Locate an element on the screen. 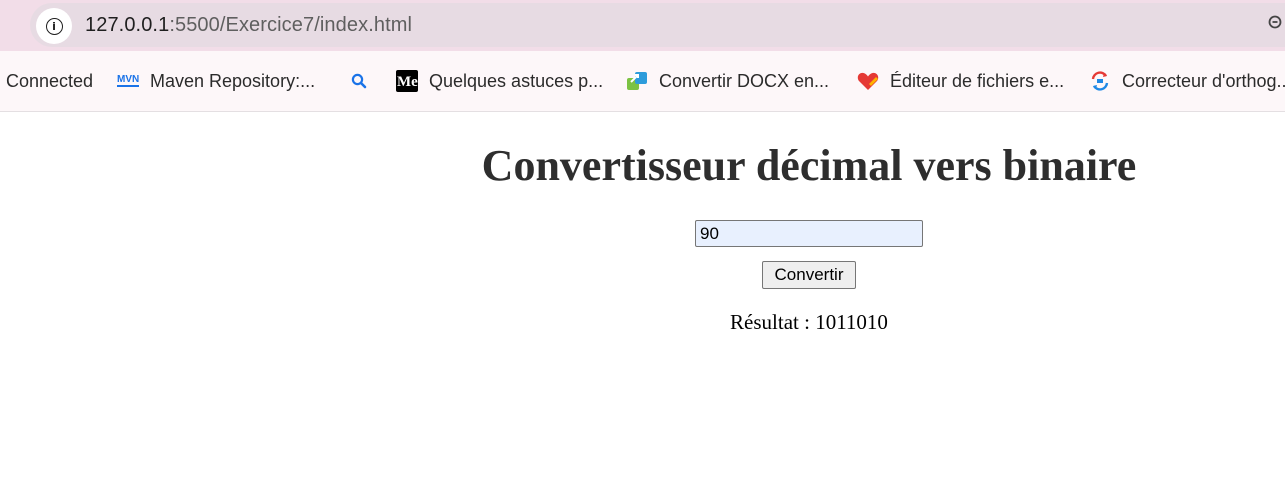 The width and height of the screenshot is (1285, 489). url-path: :5500/Exercice7/index.html is located at coordinates (291, 25).